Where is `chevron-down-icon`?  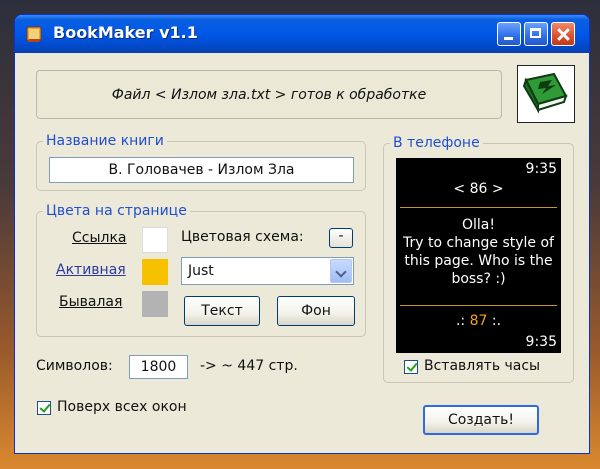
chevron-down-icon is located at coordinates (341, 271).